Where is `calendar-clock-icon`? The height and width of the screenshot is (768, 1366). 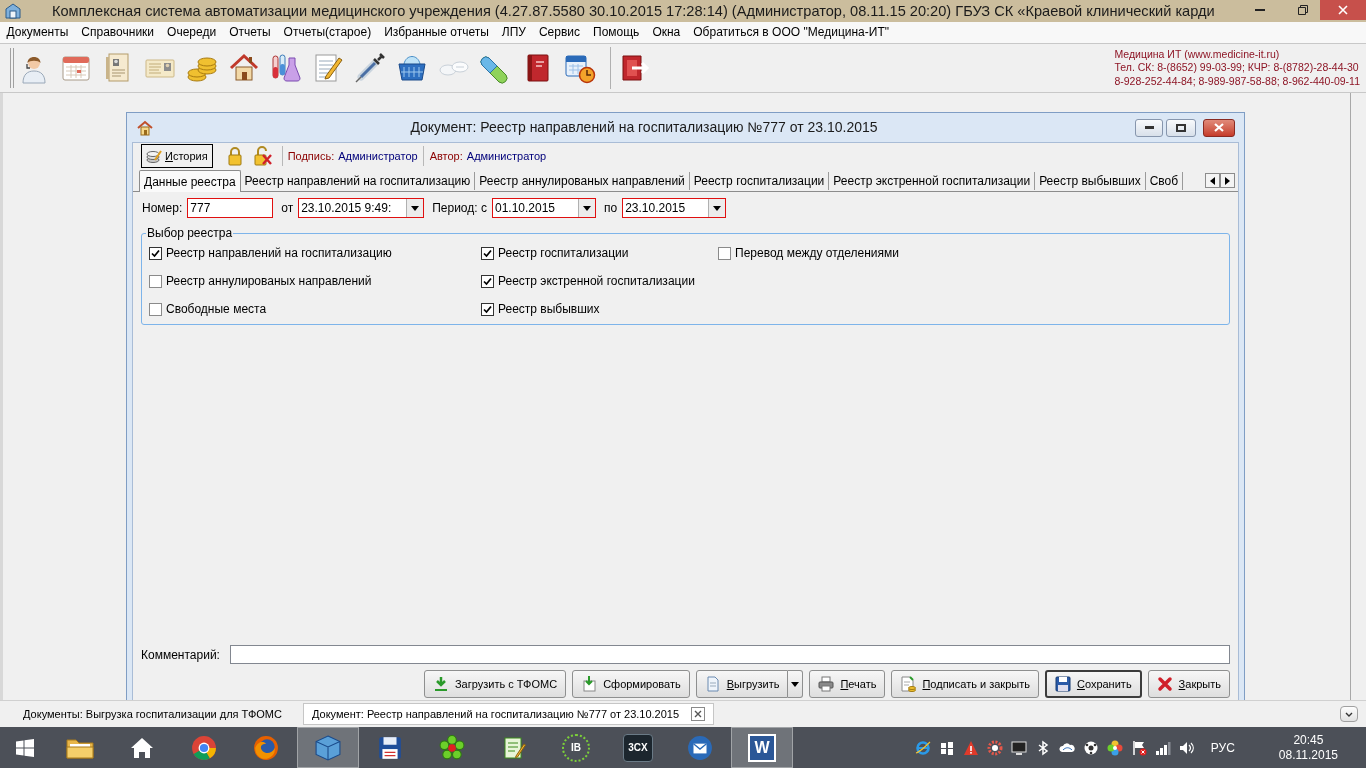
calendar-clock-icon is located at coordinates (580, 68).